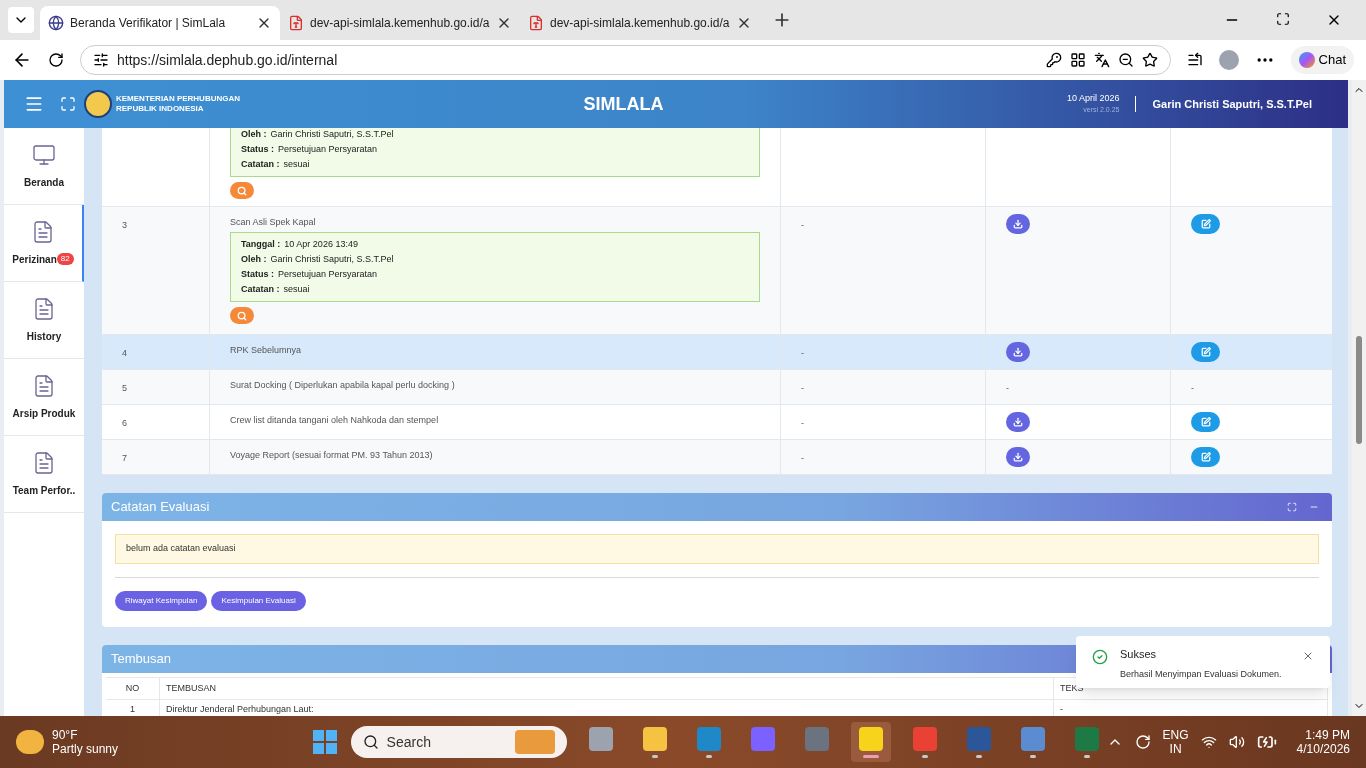 The image size is (1366, 768). Describe the element at coordinates (1308, 656) in the screenshot. I see `close-icon` at that location.